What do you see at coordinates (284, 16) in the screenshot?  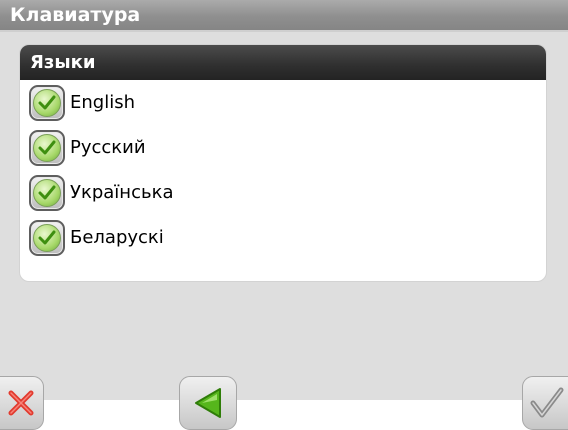 I see `window-title: Клавиатура` at bounding box center [284, 16].